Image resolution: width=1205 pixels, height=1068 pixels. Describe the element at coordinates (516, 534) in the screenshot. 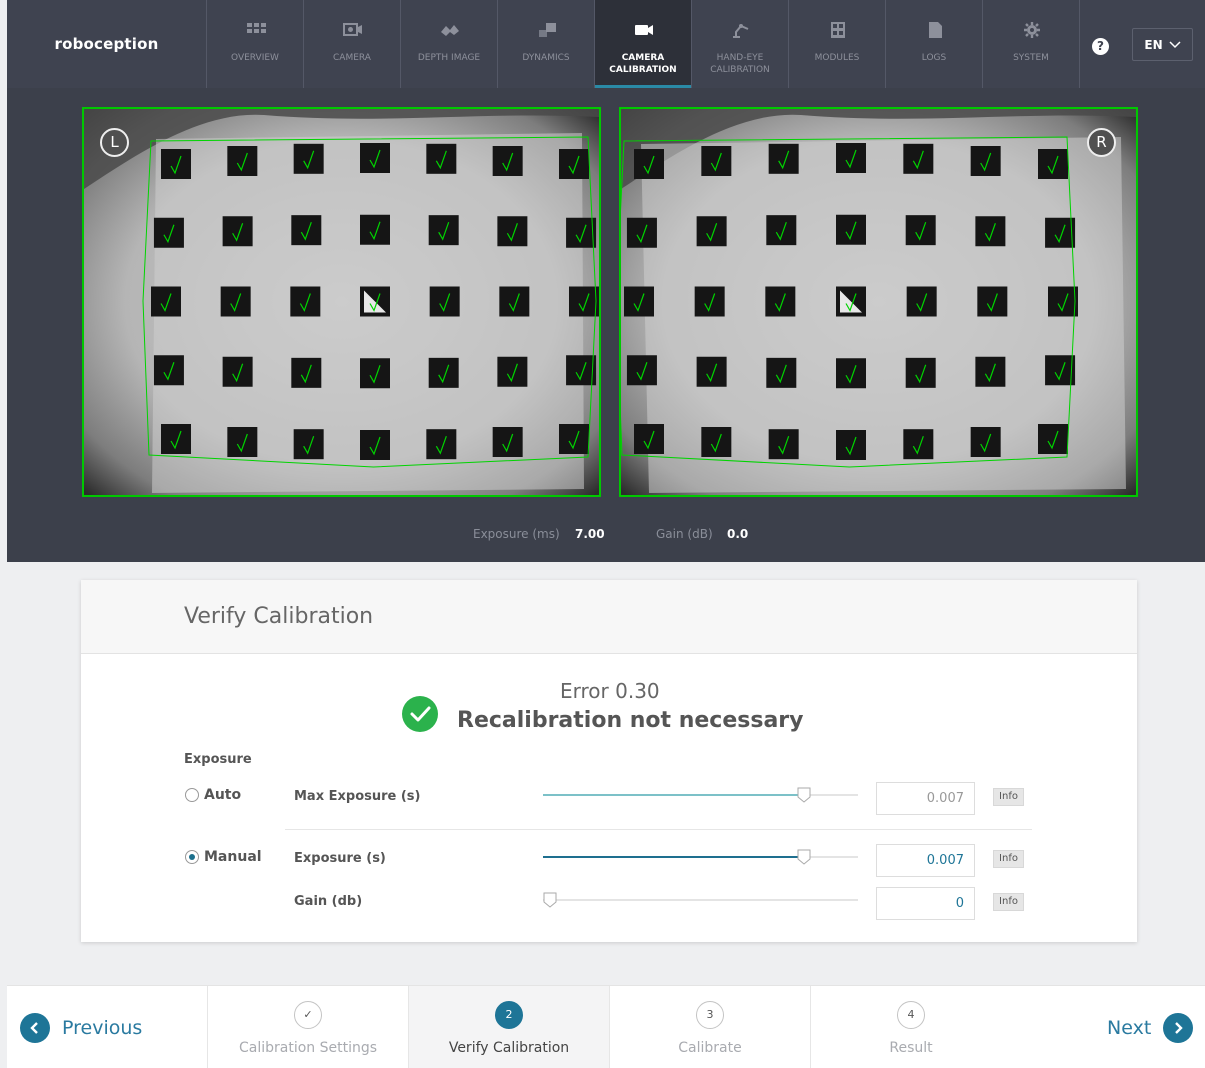

I see `exposure-ms-label: Exposure (ms)` at that location.